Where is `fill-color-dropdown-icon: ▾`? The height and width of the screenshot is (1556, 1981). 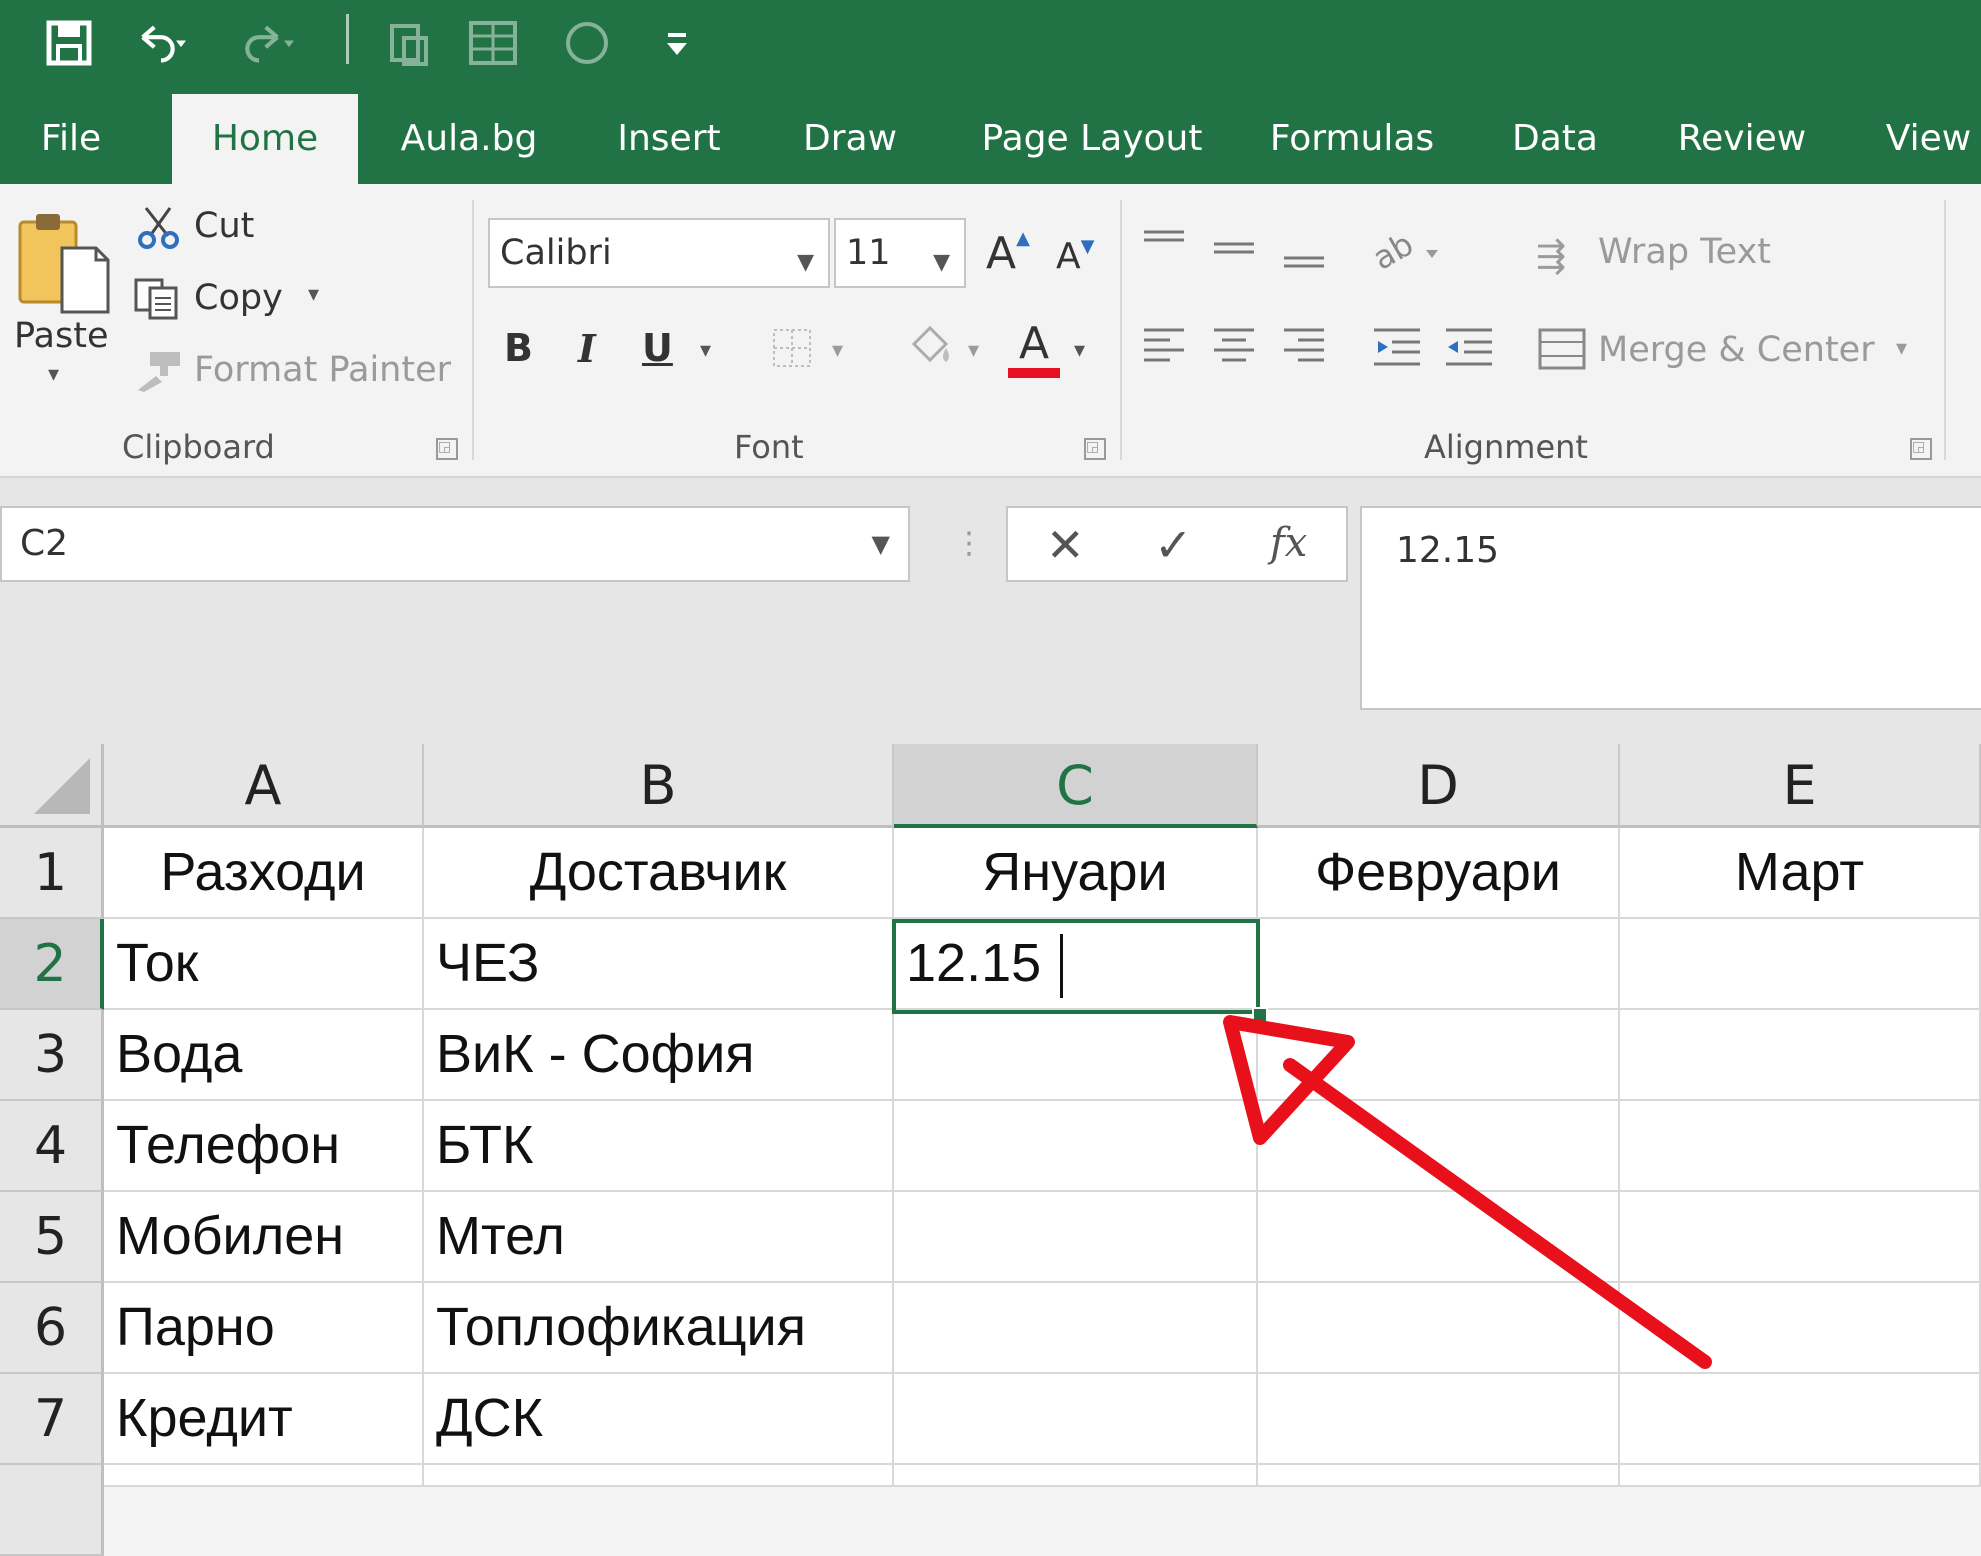 fill-color-dropdown-icon: ▾ is located at coordinates (973, 350).